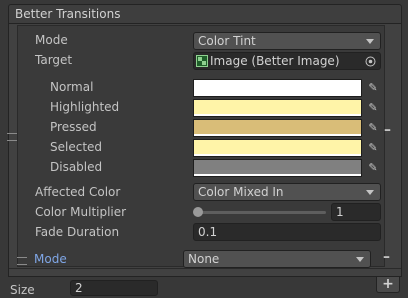 This screenshot has width=408, height=298. What do you see at coordinates (50, 259) in the screenshot?
I see `mode-label-second: Mode` at bounding box center [50, 259].